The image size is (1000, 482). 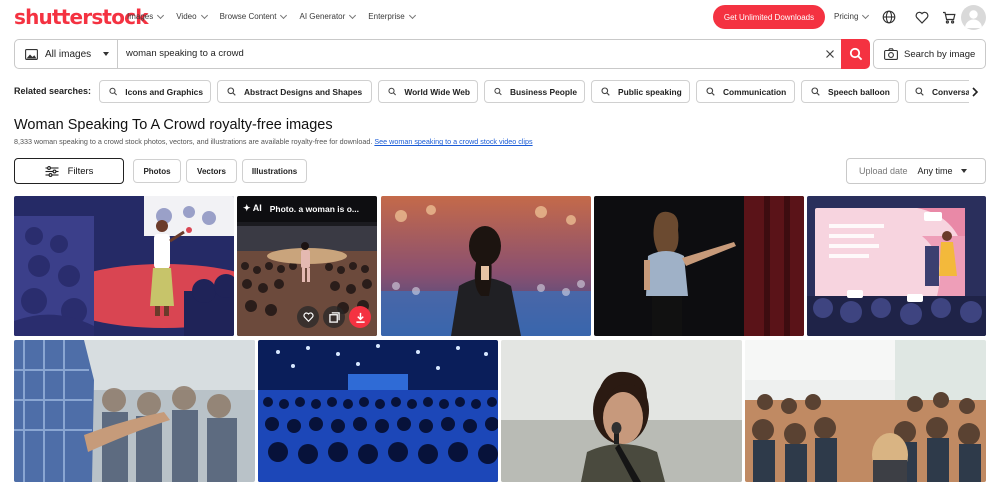 What do you see at coordinates (650, 91) in the screenshot?
I see `related-chip-label: Public speaking` at bounding box center [650, 91].